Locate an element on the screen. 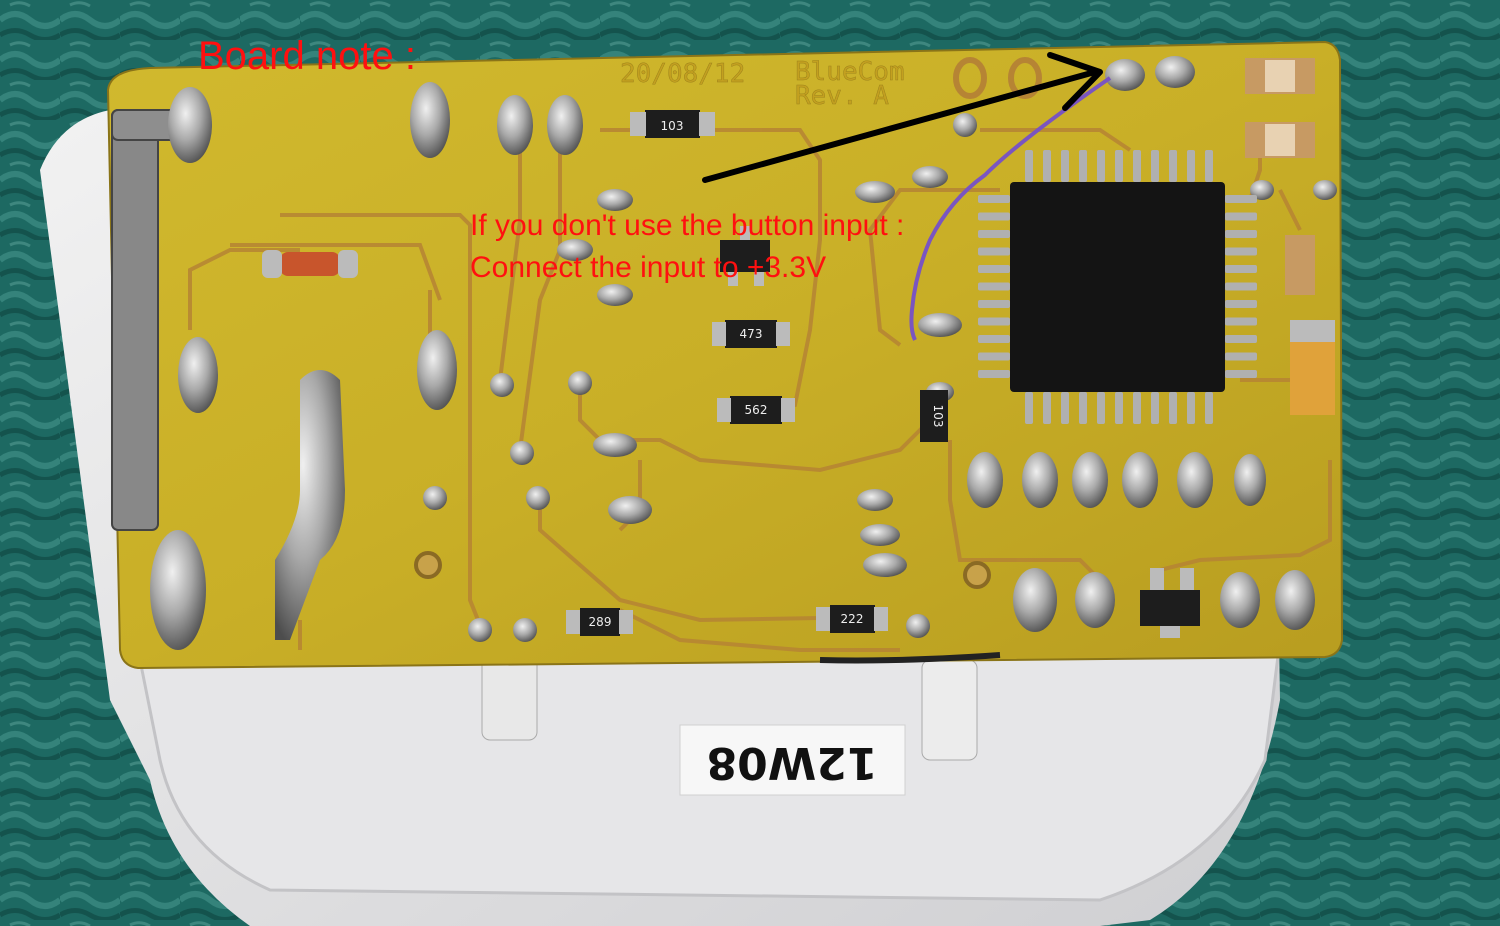 The image size is (1500, 926). svg-text: 222 is located at coordinates (852, 619).